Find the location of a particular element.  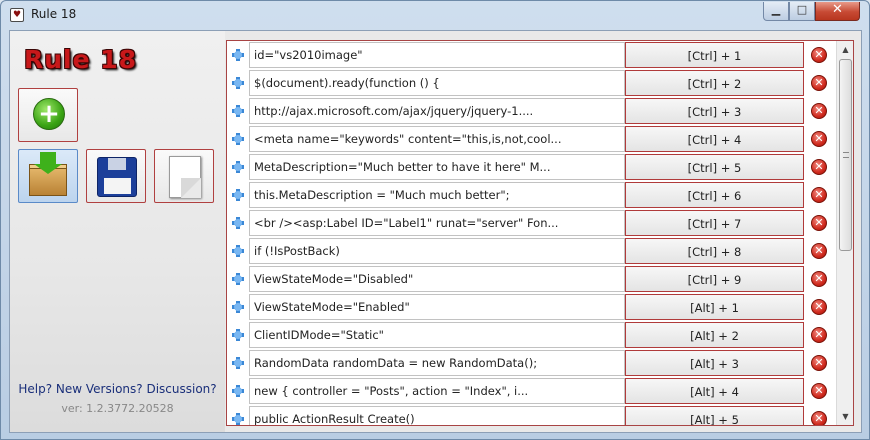

title-bar: ♥ Rule 18 ▁ □ ✕ is located at coordinates (435, 15).